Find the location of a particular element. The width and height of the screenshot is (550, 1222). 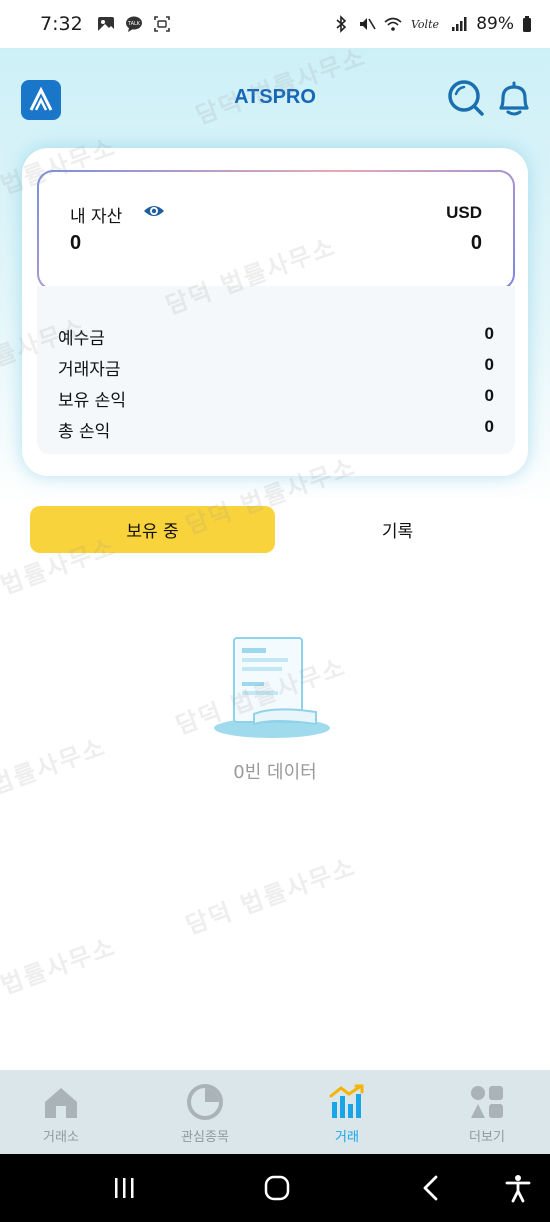

position-tabs: 보유 중 기록 is located at coordinates (275, 529).